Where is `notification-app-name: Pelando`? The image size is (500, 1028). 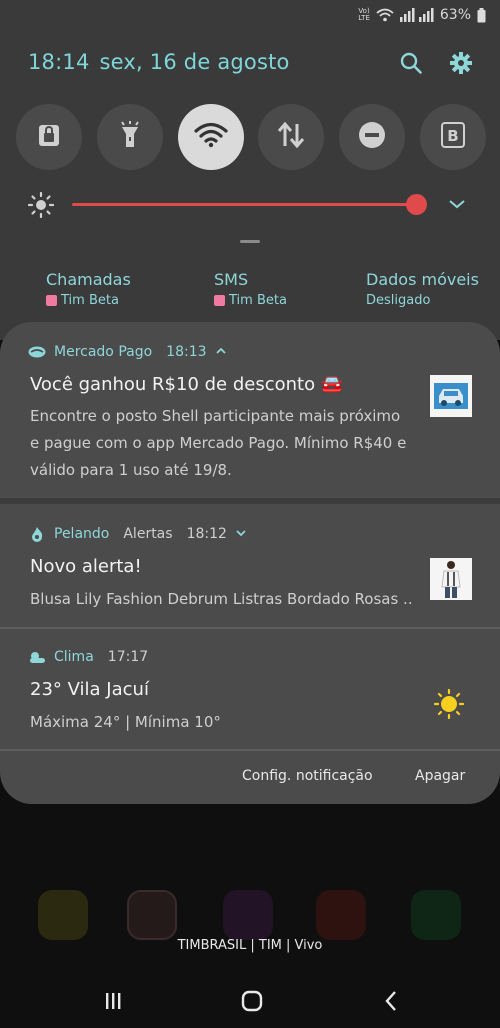 notification-app-name: Pelando is located at coordinates (82, 534).